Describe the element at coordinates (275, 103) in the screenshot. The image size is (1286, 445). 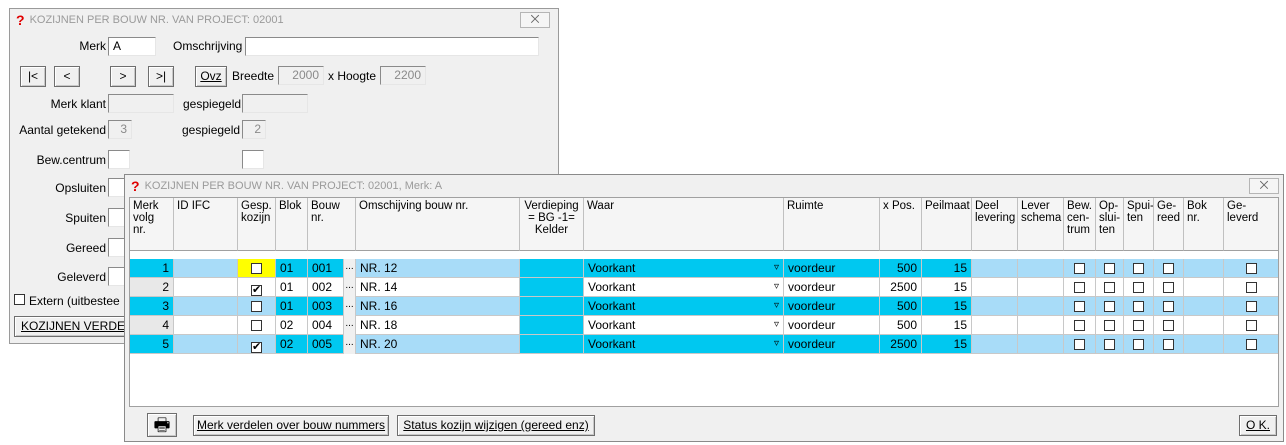
I see `gespiegeld-field` at that location.